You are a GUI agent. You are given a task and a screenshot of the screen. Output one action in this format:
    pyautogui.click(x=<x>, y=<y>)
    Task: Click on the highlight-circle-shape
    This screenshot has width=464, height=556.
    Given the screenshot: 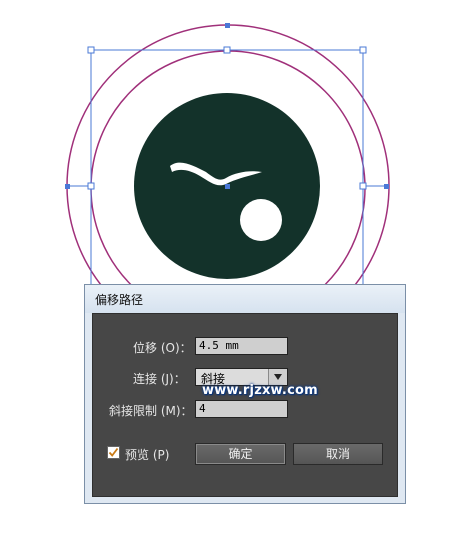 What is the action you would take?
    pyautogui.click(x=261, y=220)
    